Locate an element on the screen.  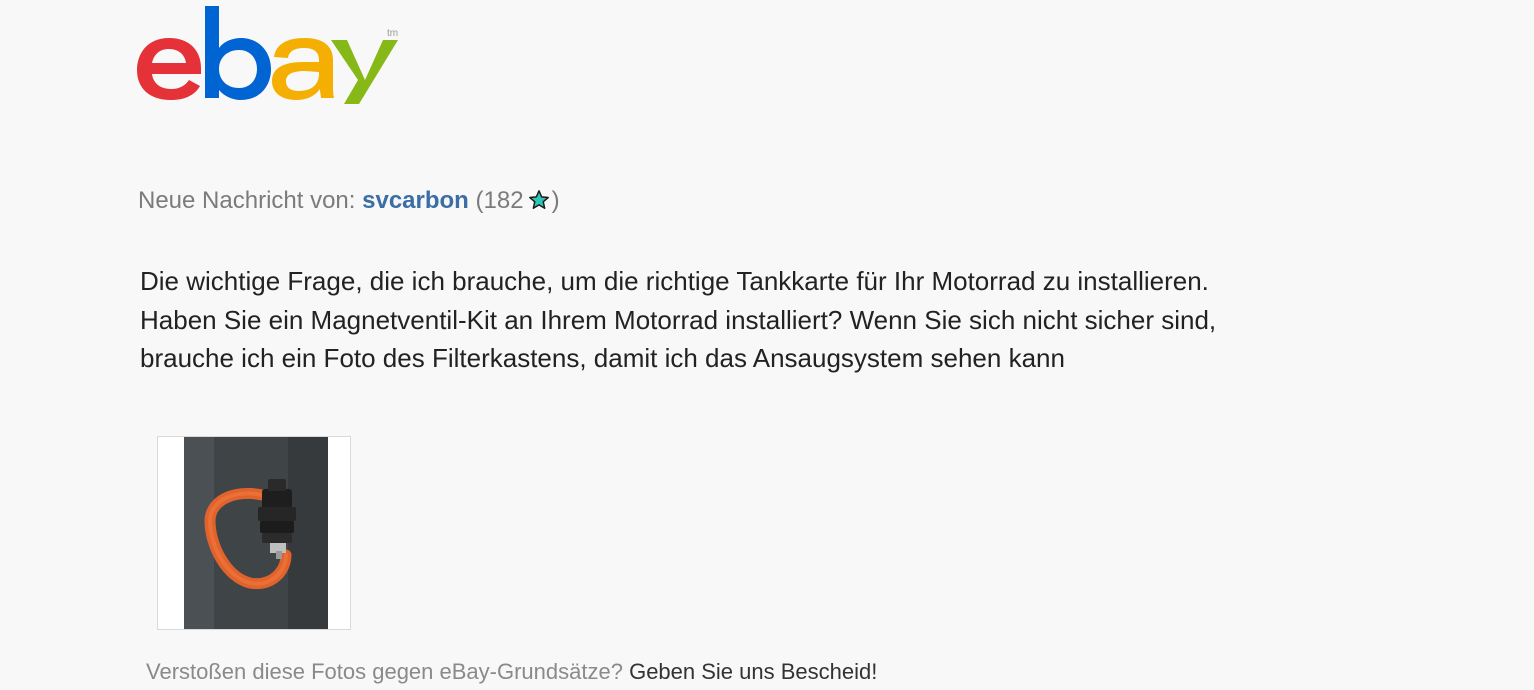
svg-text: tm is located at coordinates (392, 33).